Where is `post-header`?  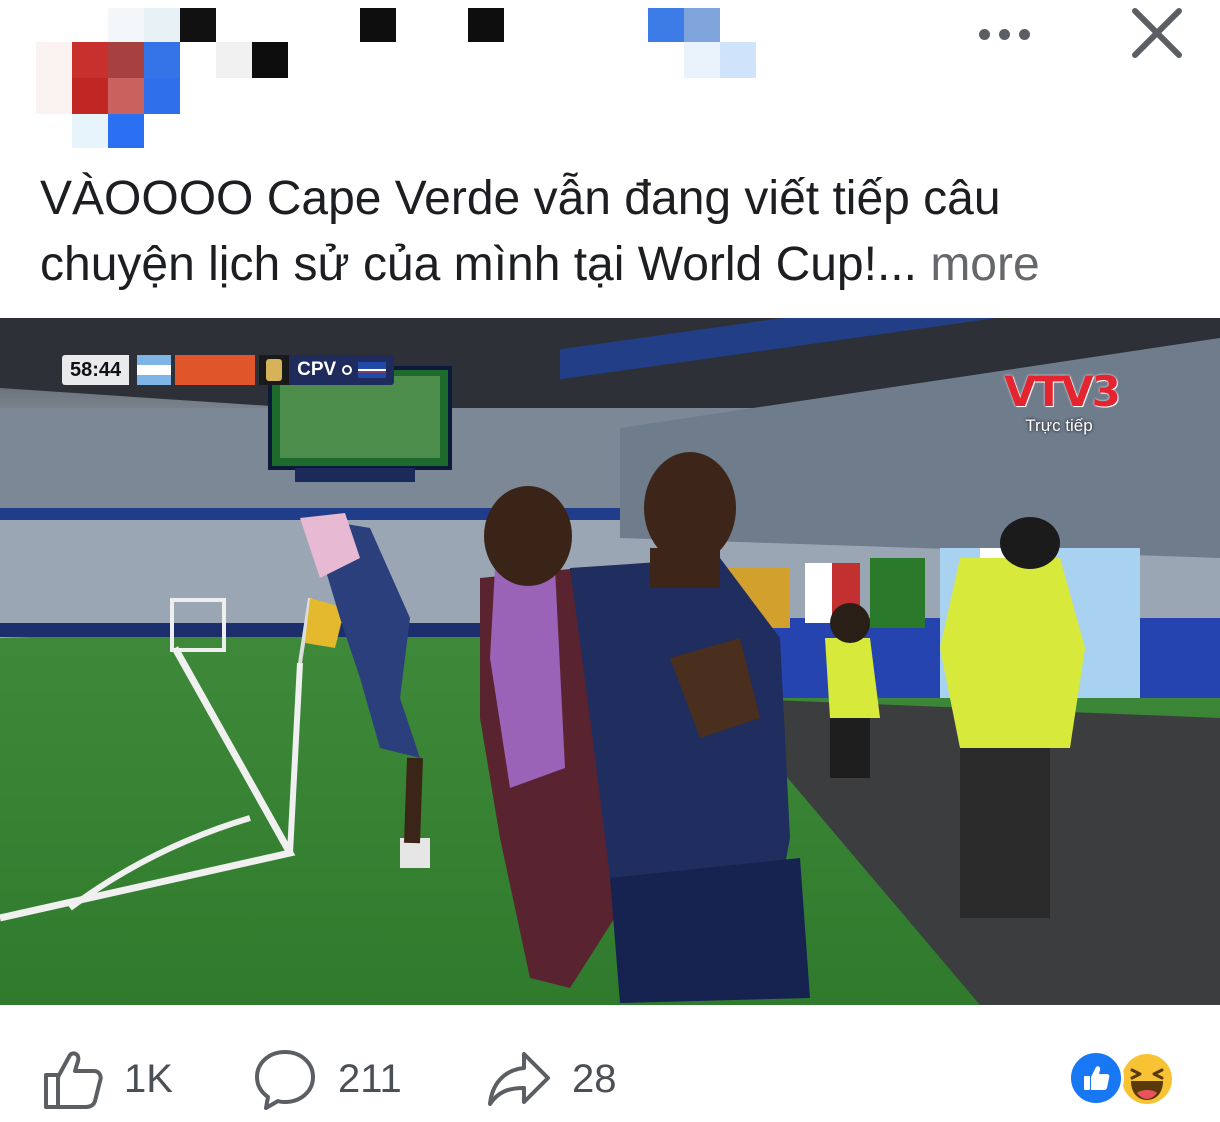
post-header is located at coordinates (610, 80).